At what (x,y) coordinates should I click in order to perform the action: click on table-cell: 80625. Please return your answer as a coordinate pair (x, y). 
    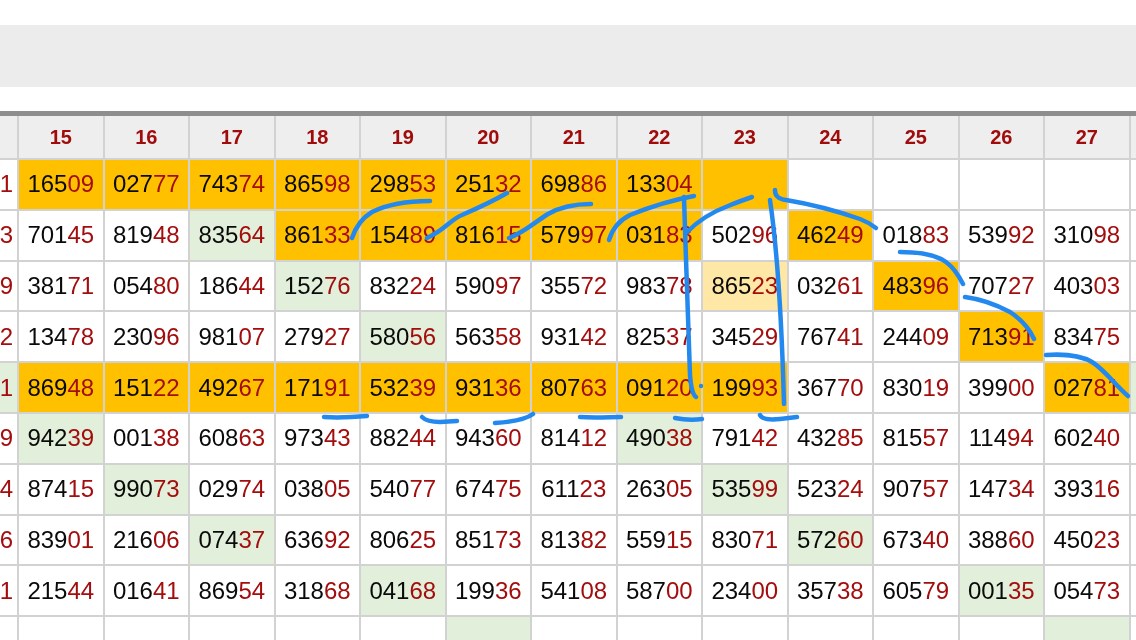
    Looking at the image, I should click on (403, 540).